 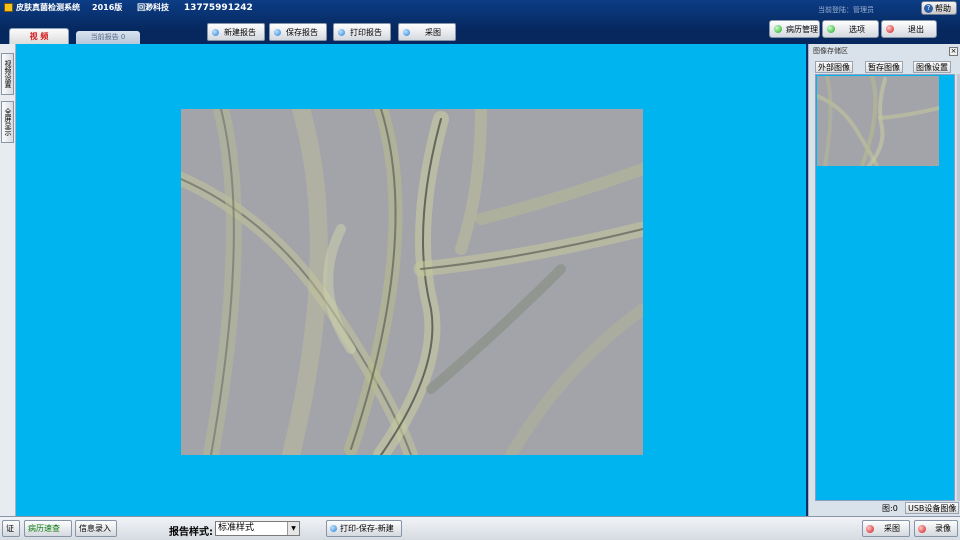 I want to click on image-storage-panel: 图像存储区 × 外部图像 暂存图像 图像设置 图:0 USB设备图像, so click(x=884, y=280).